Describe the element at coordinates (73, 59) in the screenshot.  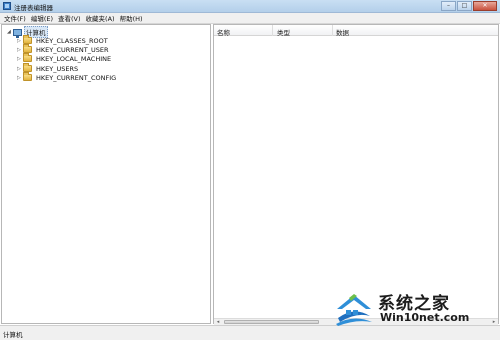
I see `tree-node-label: HKEY_LOCAL_MACHINE` at that location.